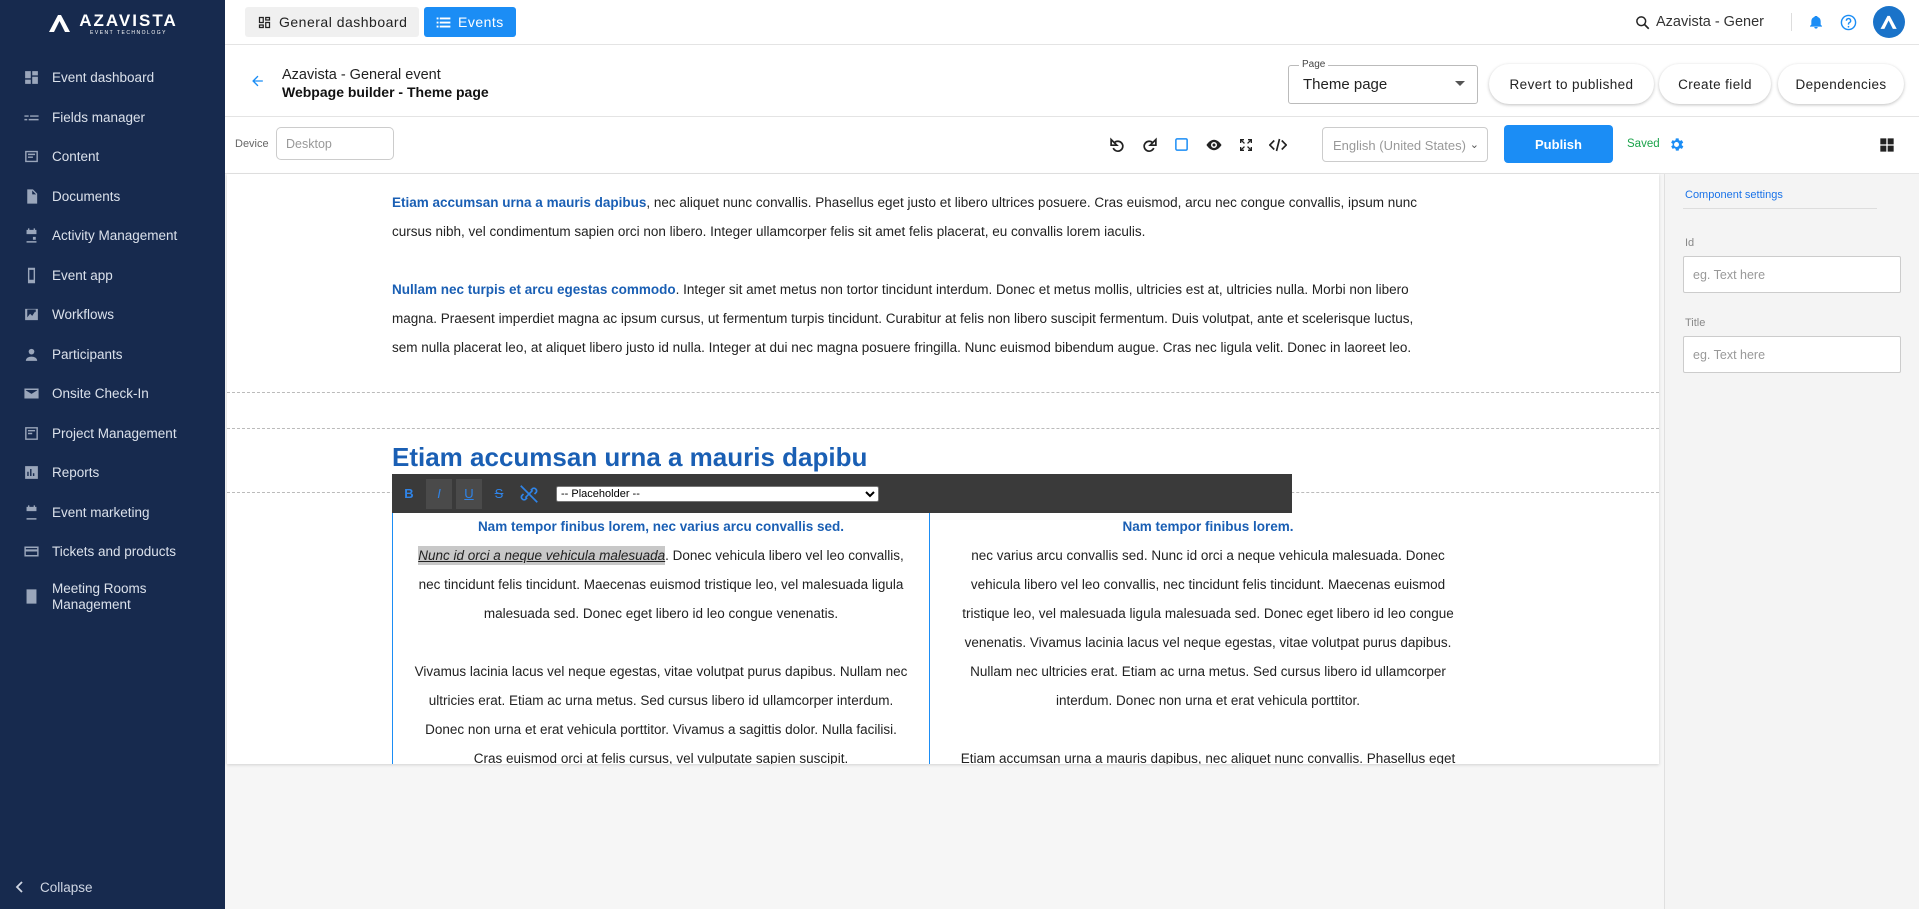  I want to click on section-divider, so click(943, 392).